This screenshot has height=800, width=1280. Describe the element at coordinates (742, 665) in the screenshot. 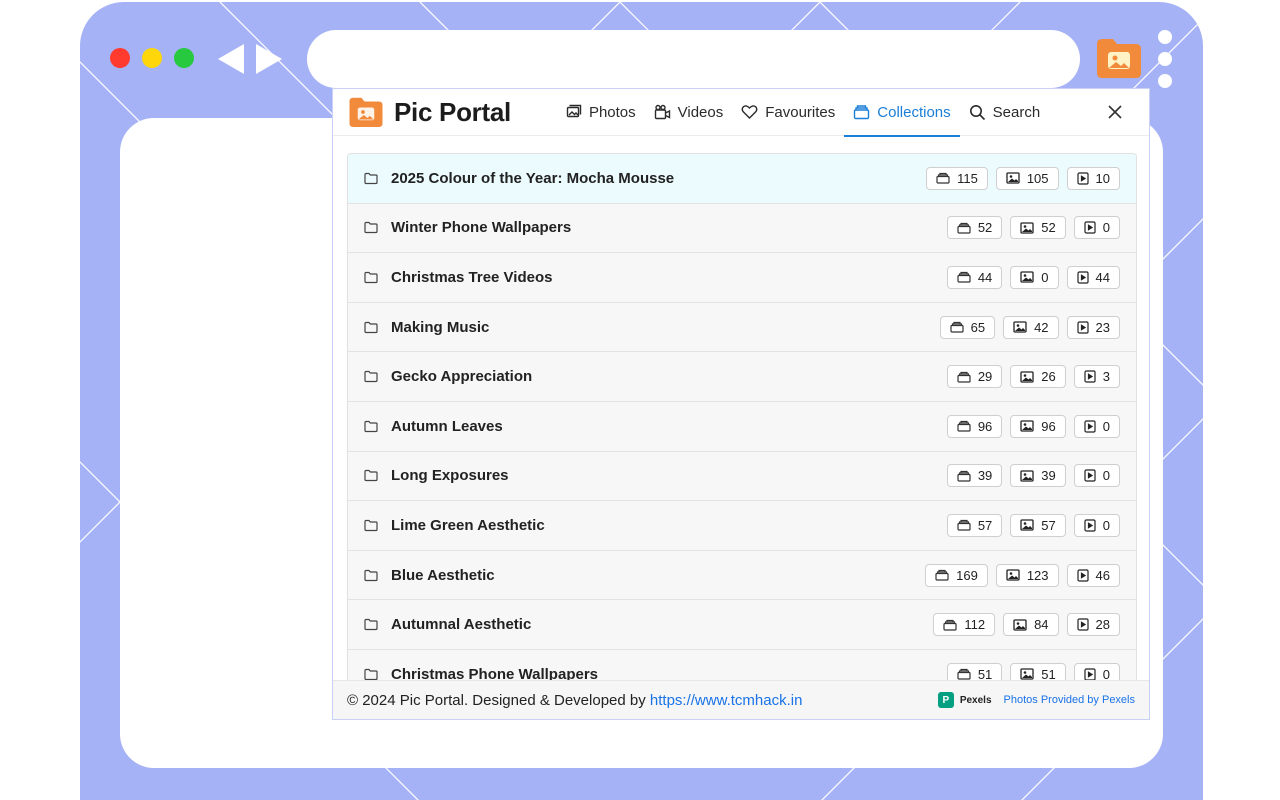

I see `collection-row: Christmas Phone Wallpapers 51 51 0` at that location.